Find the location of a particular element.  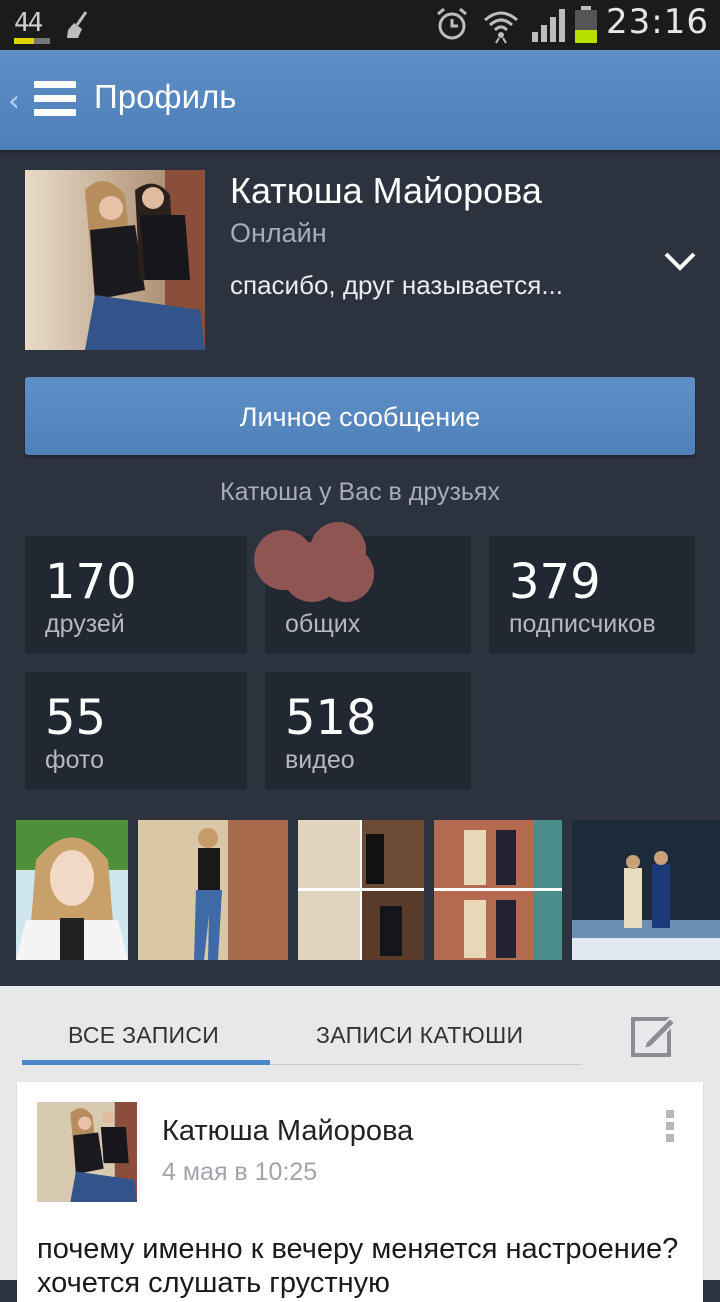

send-message-button: Личное сообщение is located at coordinates (360, 416).